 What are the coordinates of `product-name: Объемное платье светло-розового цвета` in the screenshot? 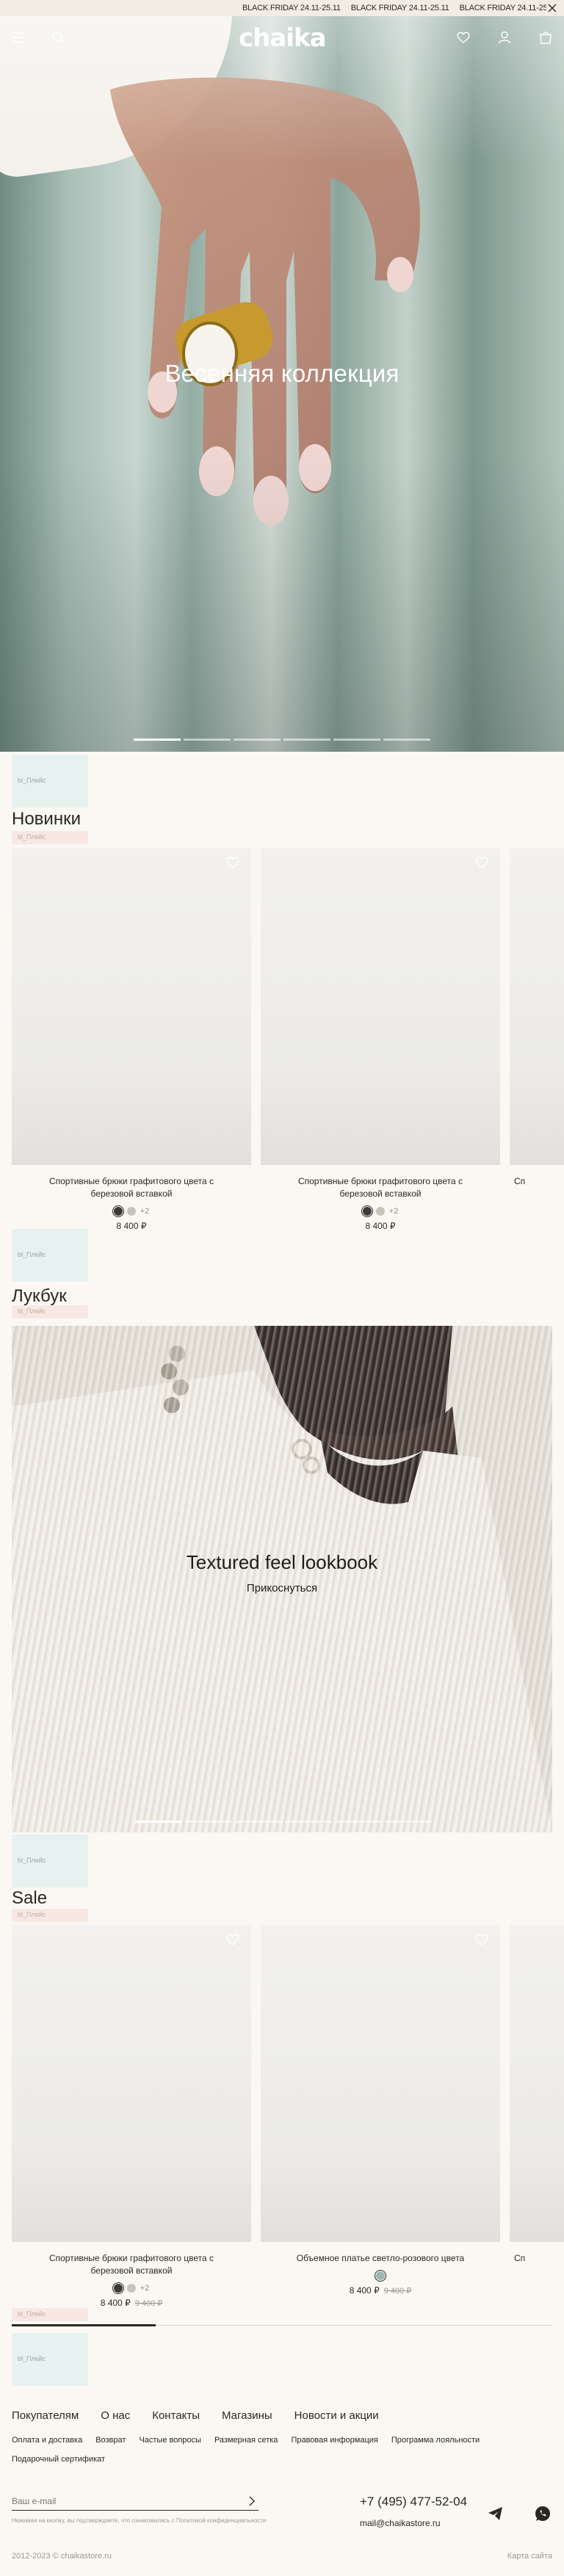 It's located at (380, 2259).